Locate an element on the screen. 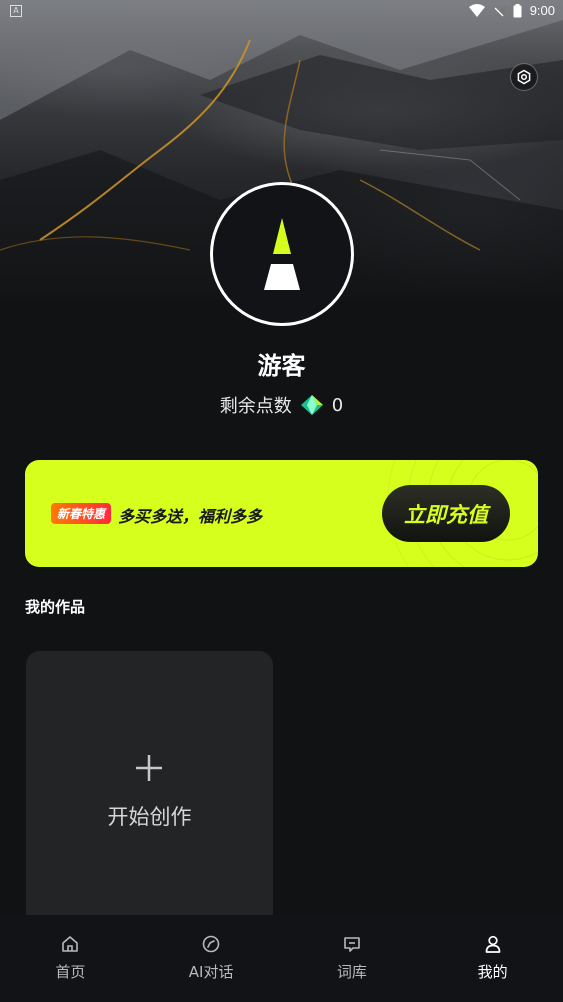 Image resolution: width=563 pixels, height=1002 pixels. tab-home: 首页 is located at coordinates (70, 958).